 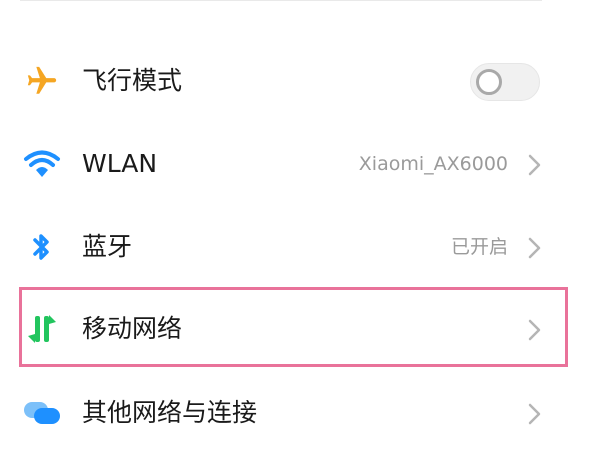 What do you see at coordinates (132, 80) in the screenshot?
I see `settings-item-label: 飞行模式` at bounding box center [132, 80].